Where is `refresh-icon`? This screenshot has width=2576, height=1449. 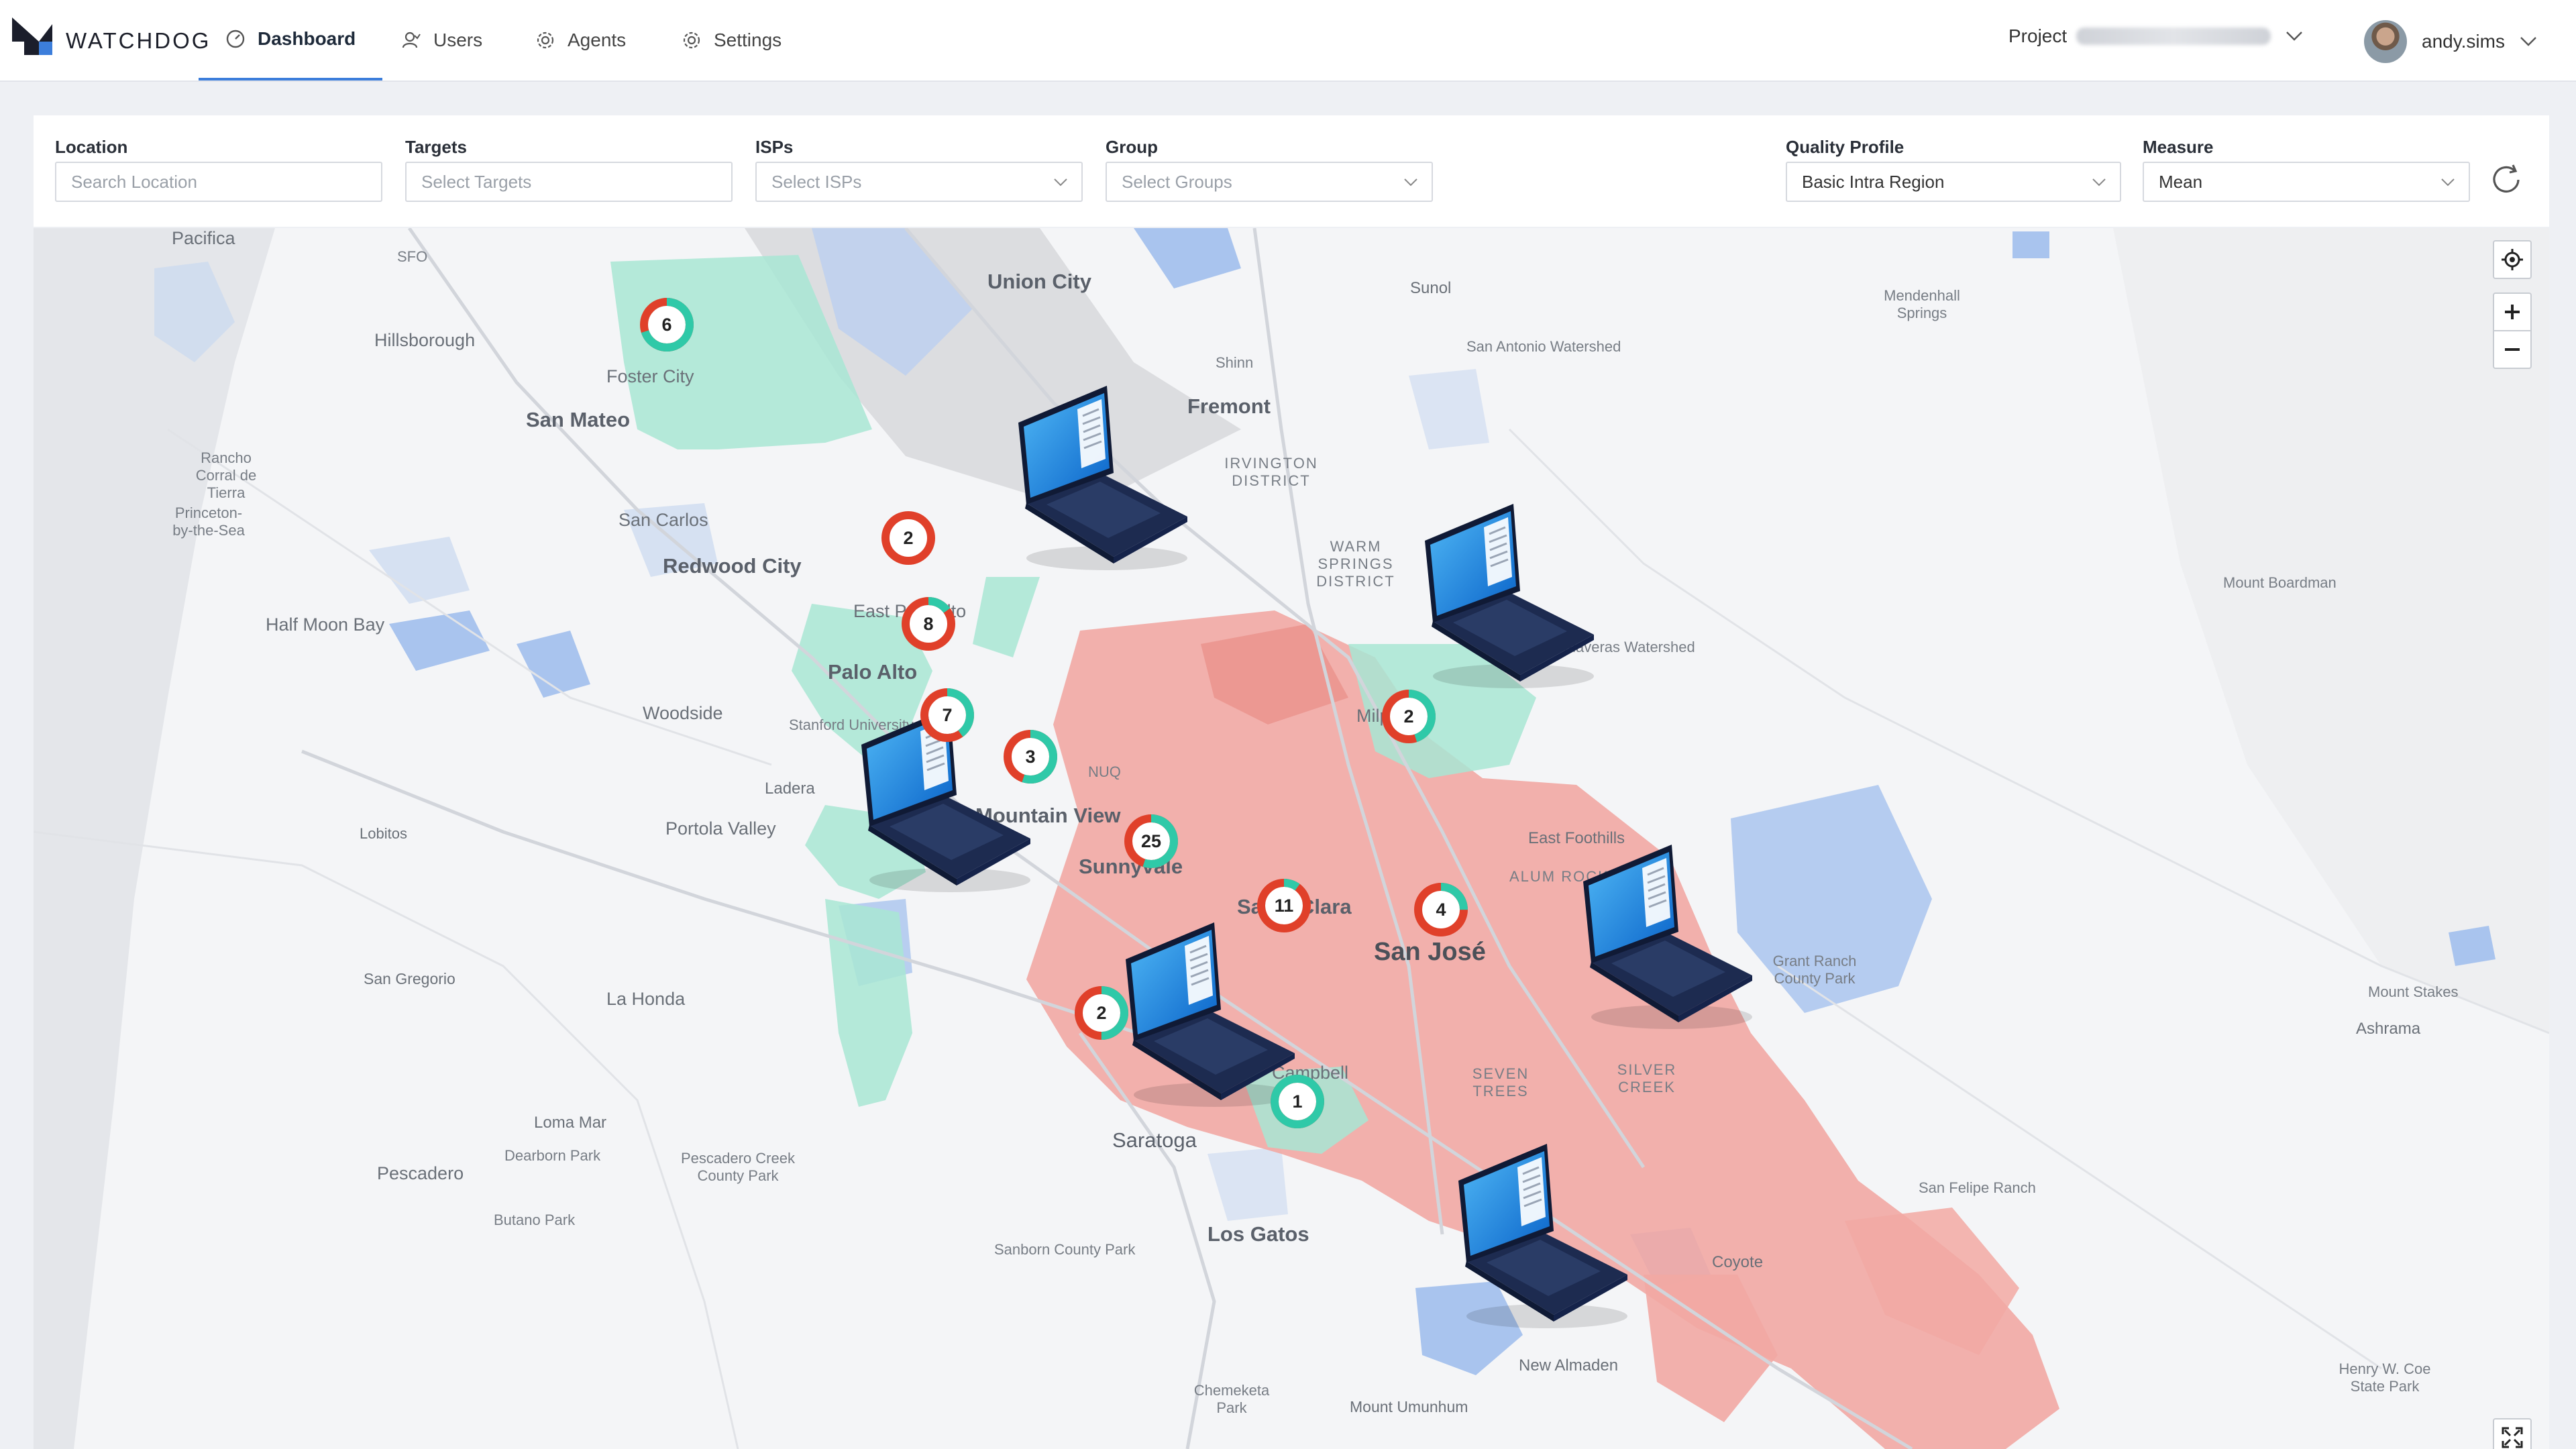
refresh-icon is located at coordinates (2506, 179).